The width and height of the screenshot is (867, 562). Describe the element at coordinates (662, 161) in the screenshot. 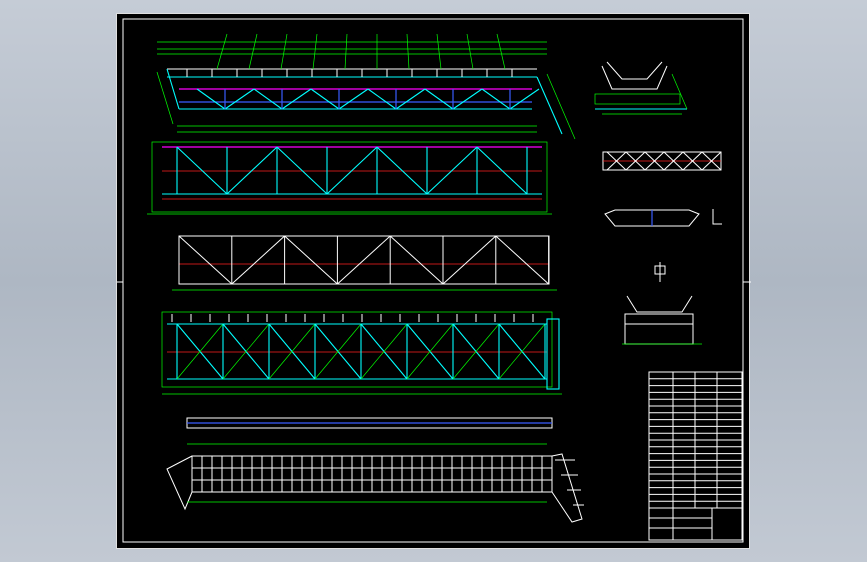

I see `section-view-b` at that location.